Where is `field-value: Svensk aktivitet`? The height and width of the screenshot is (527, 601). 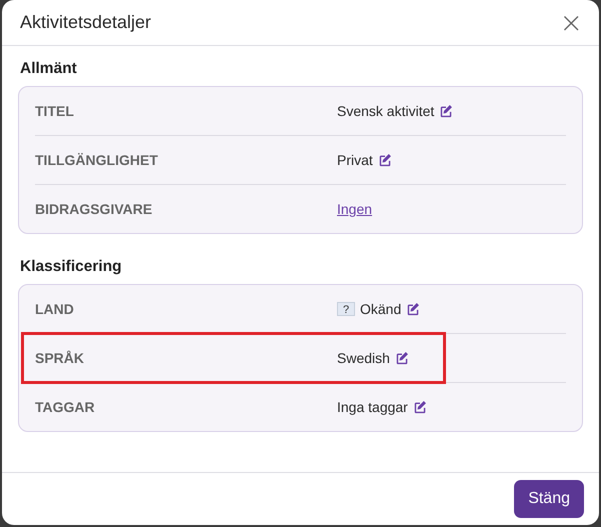
field-value: Svensk aktivitet is located at coordinates (385, 111).